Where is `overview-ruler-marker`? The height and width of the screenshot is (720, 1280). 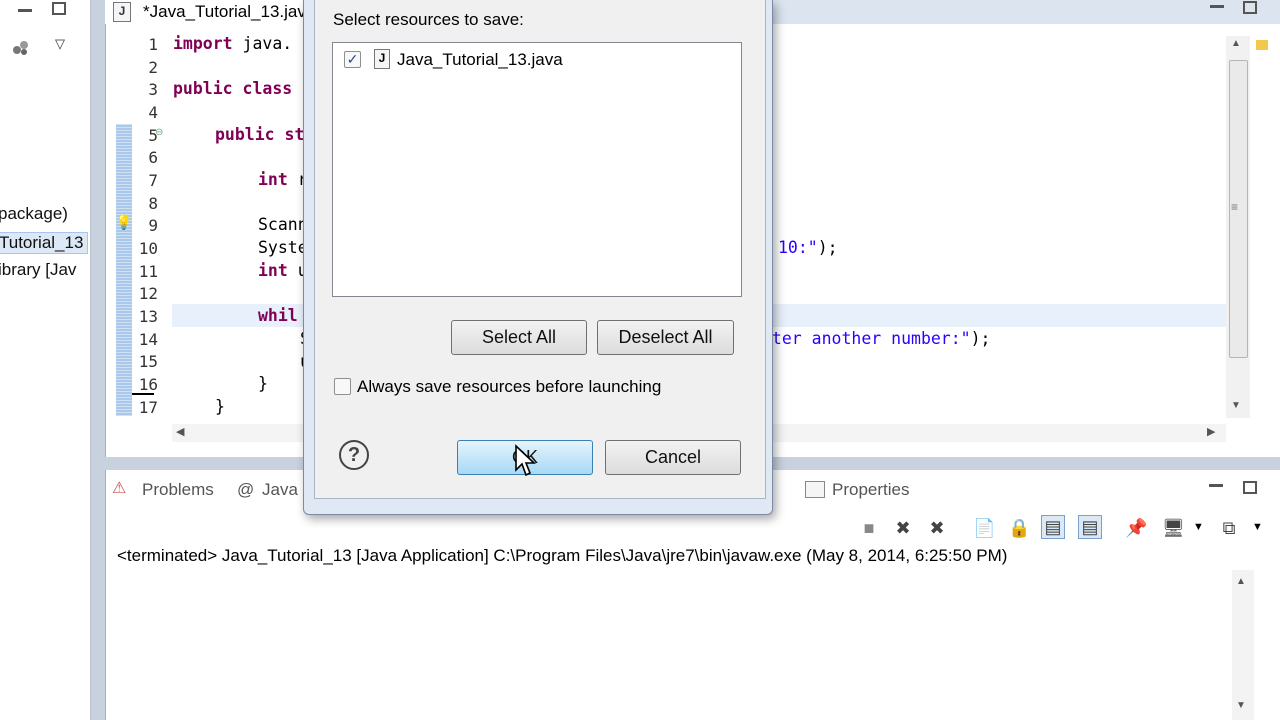 overview-ruler-marker is located at coordinates (1262, 45).